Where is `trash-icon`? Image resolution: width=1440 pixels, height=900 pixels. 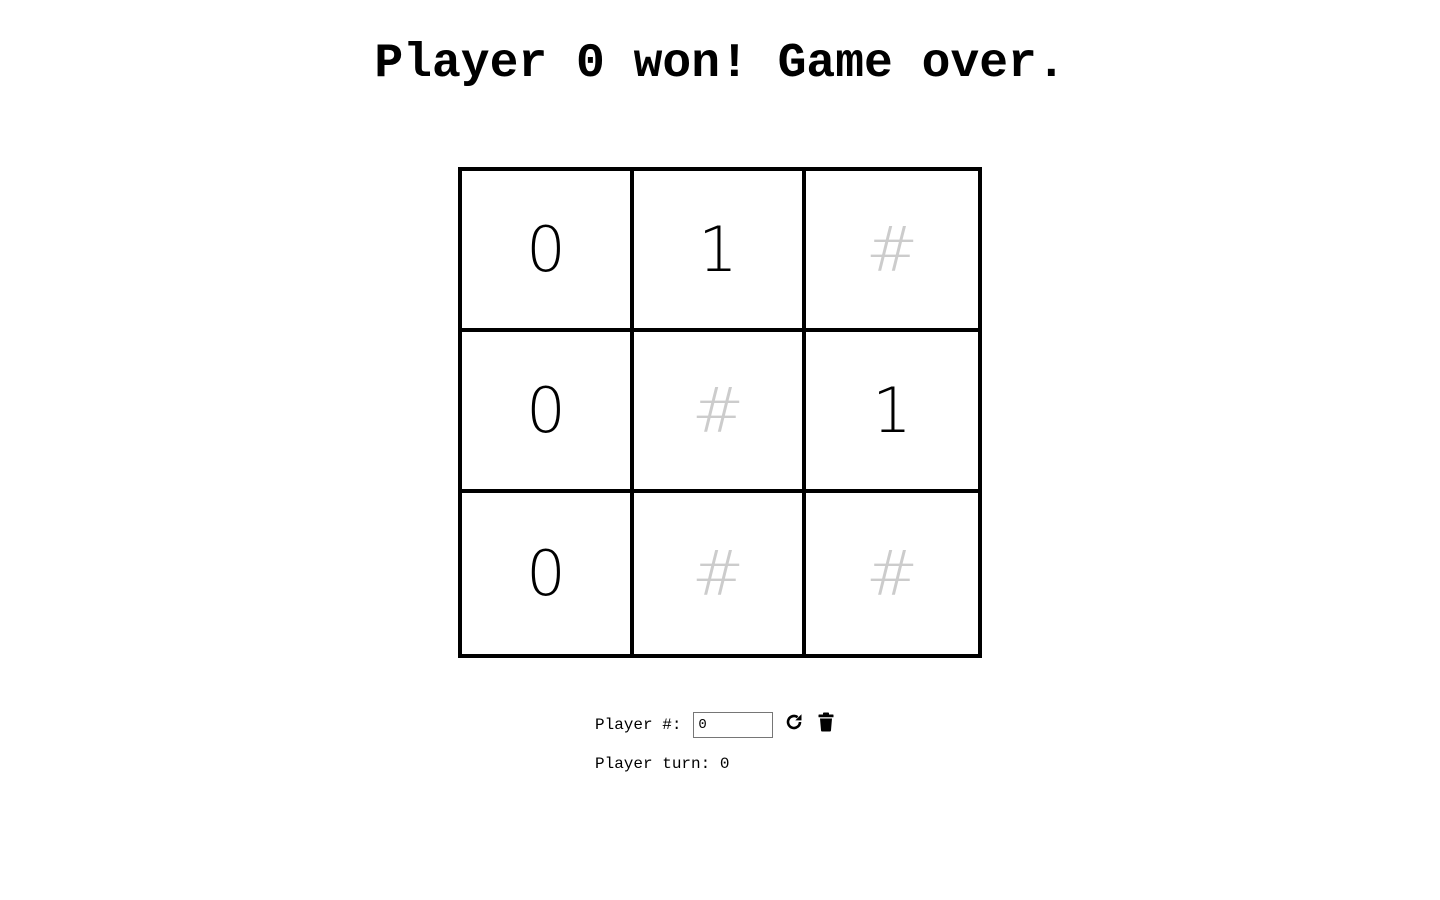 trash-icon is located at coordinates (826, 722).